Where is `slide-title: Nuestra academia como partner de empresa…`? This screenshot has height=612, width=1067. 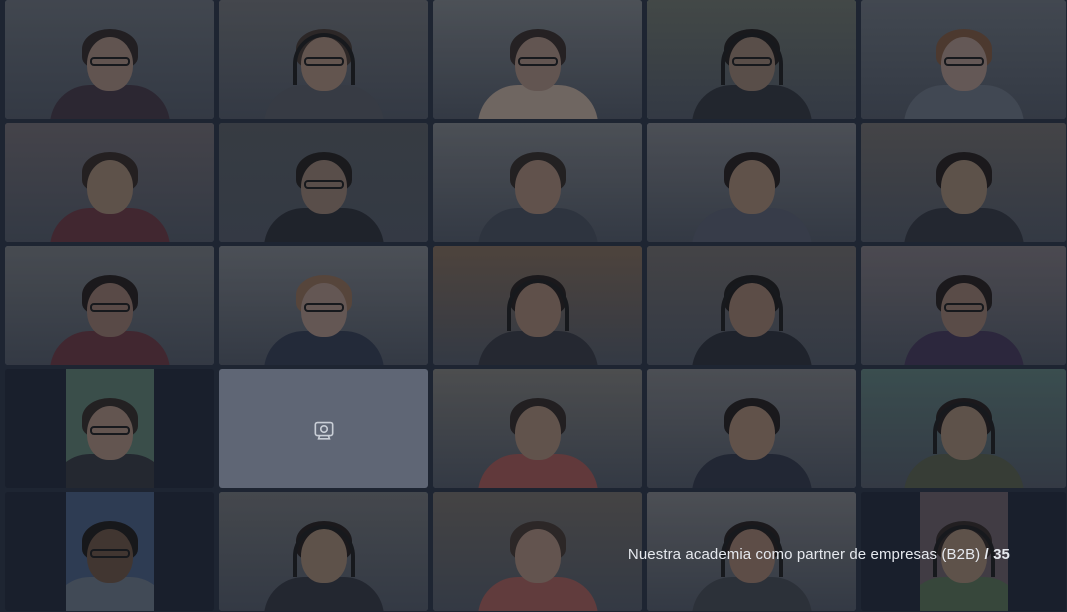 slide-title: Nuestra academia como partner de empresa… is located at coordinates (804, 554).